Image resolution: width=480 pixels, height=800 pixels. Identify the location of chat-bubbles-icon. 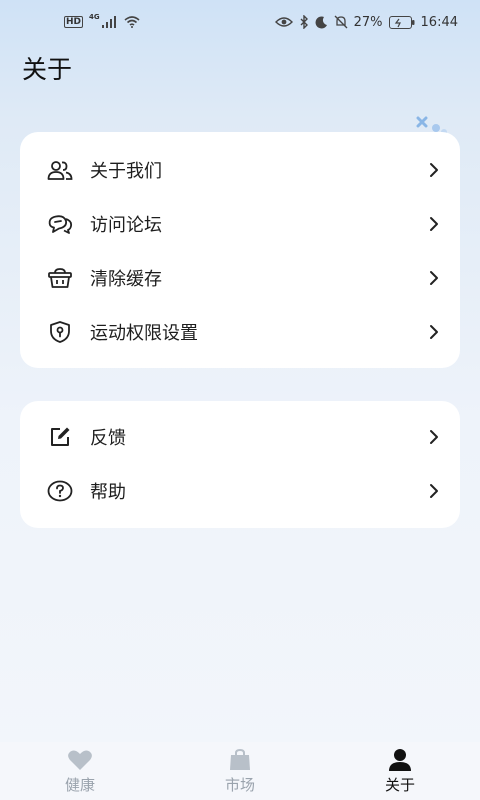
(60, 224).